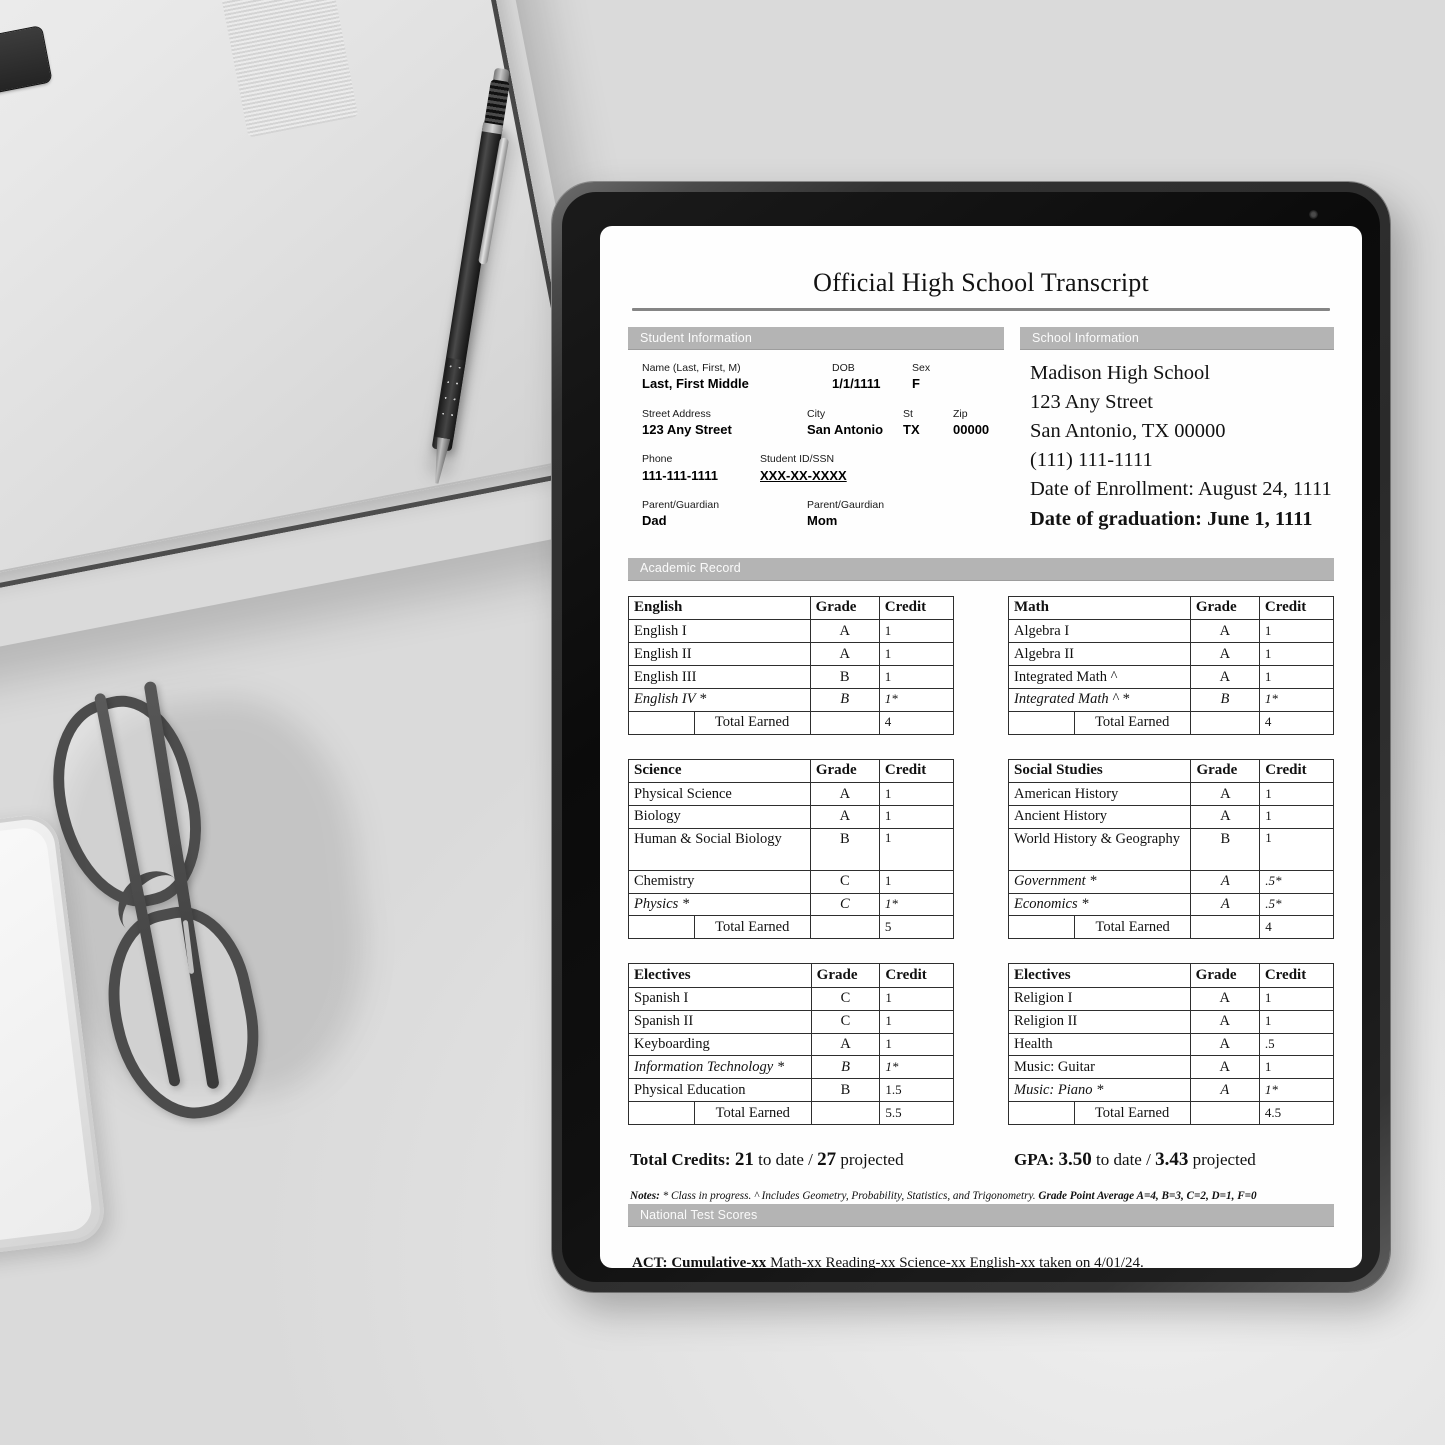 This screenshot has width=1445, height=1445. Describe the element at coordinates (791, 1090) in the screenshot. I see `table-row: Physical Education B 1.5` at that location.